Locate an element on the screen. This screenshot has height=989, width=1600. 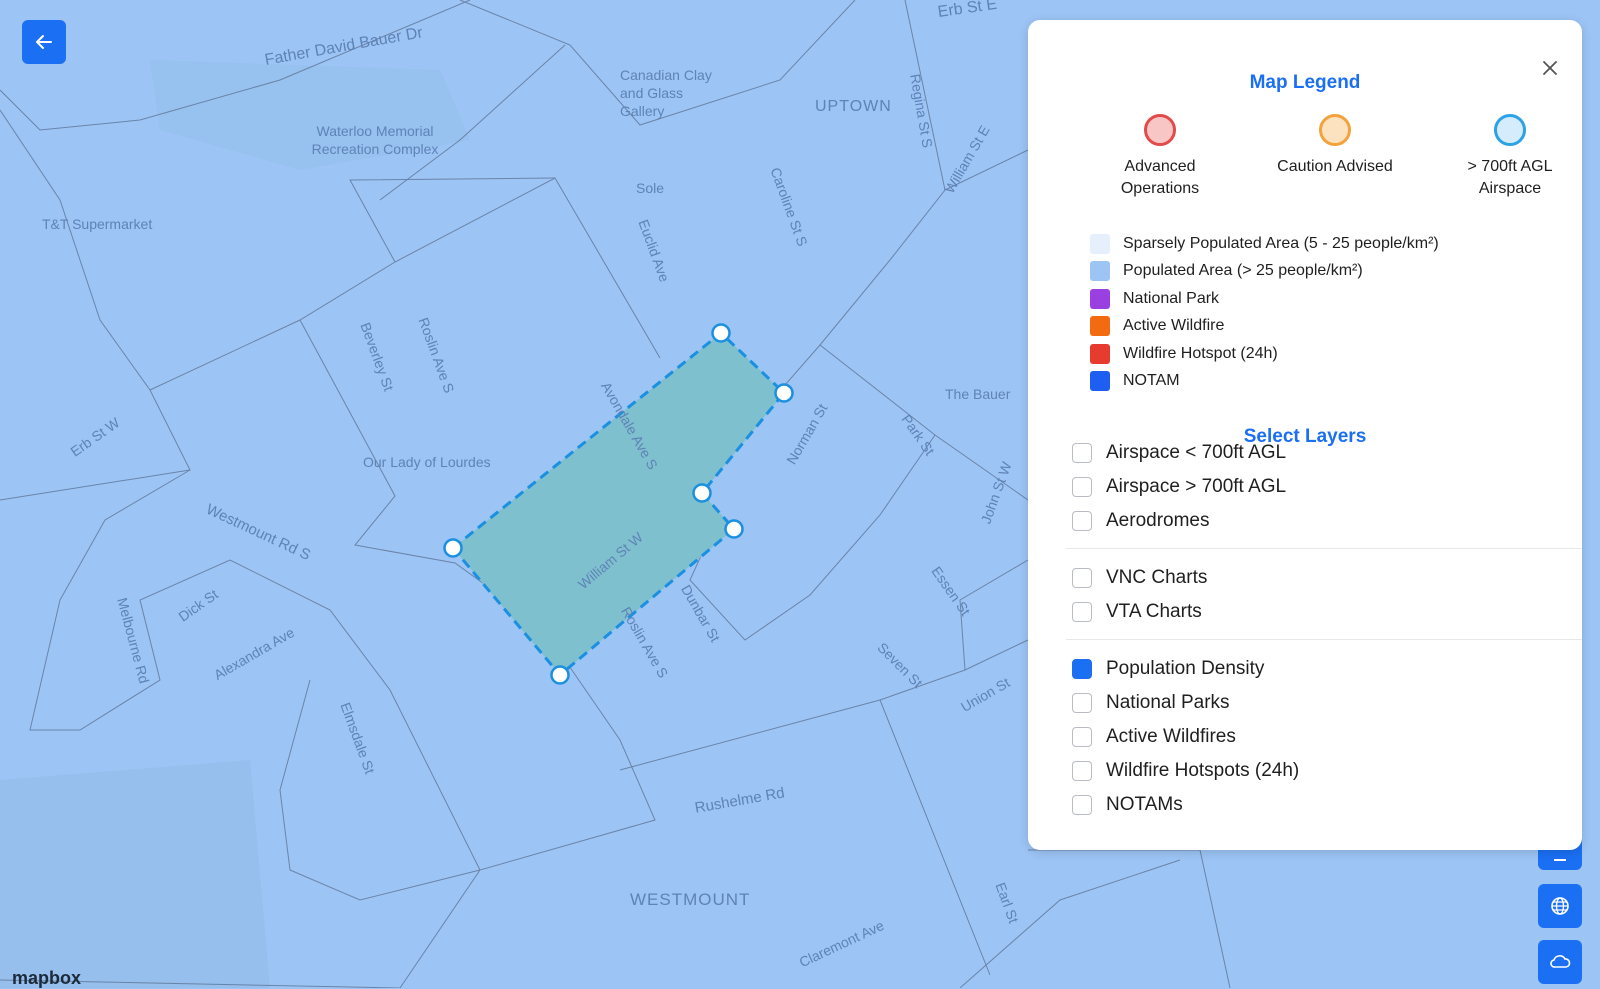
globe-button is located at coordinates (1560, 906).